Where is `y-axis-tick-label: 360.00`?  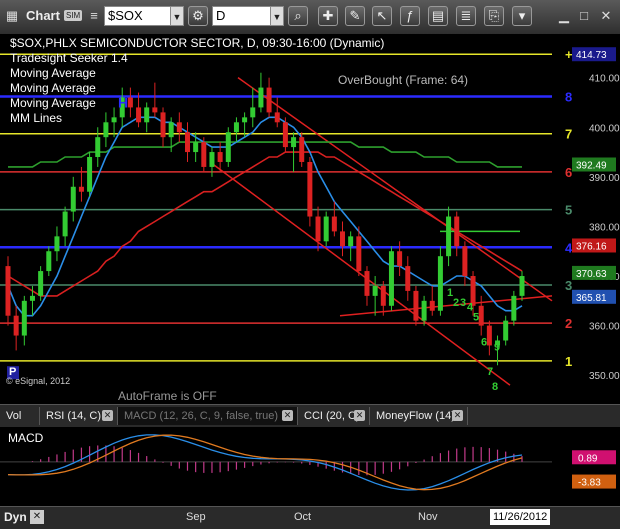
y-axis-tick-label: 360.00 is located at coordinates (604, 327).